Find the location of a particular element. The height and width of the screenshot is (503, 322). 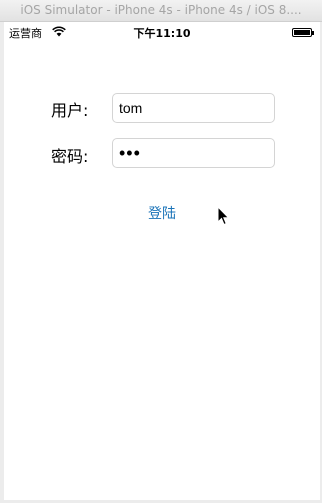

login-button: 登陆 is located at coordinates (162, 213).